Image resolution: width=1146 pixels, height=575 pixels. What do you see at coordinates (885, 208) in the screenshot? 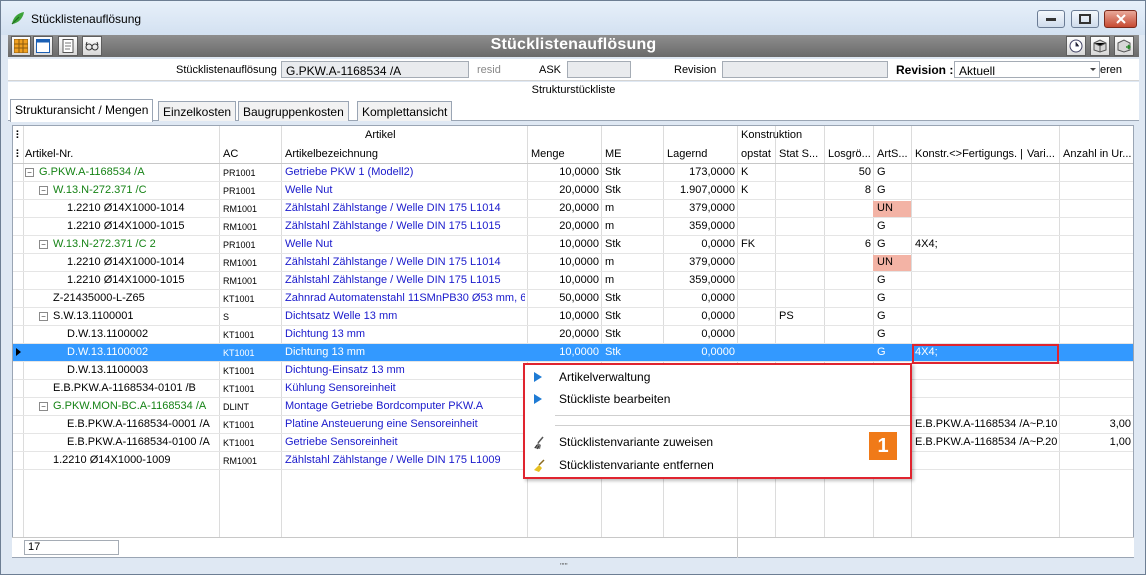
I see `cell-arts: UN` at bounding box center [885, 208].